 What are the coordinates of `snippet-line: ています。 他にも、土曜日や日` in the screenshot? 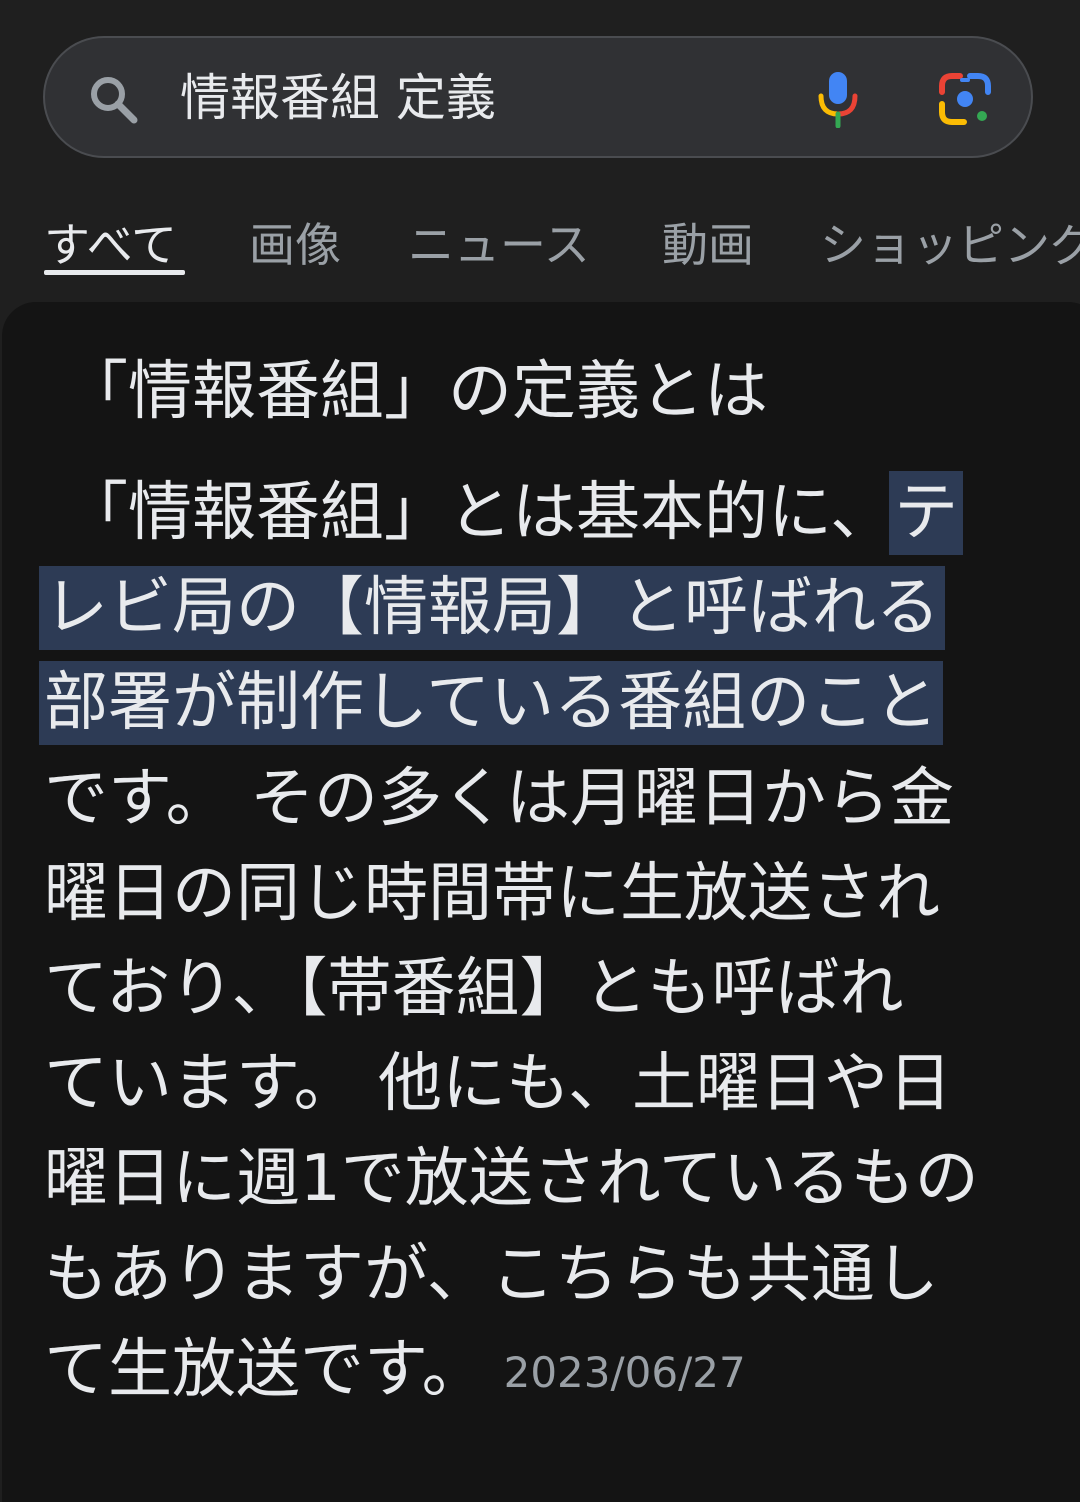 It's located at (498, 1084).